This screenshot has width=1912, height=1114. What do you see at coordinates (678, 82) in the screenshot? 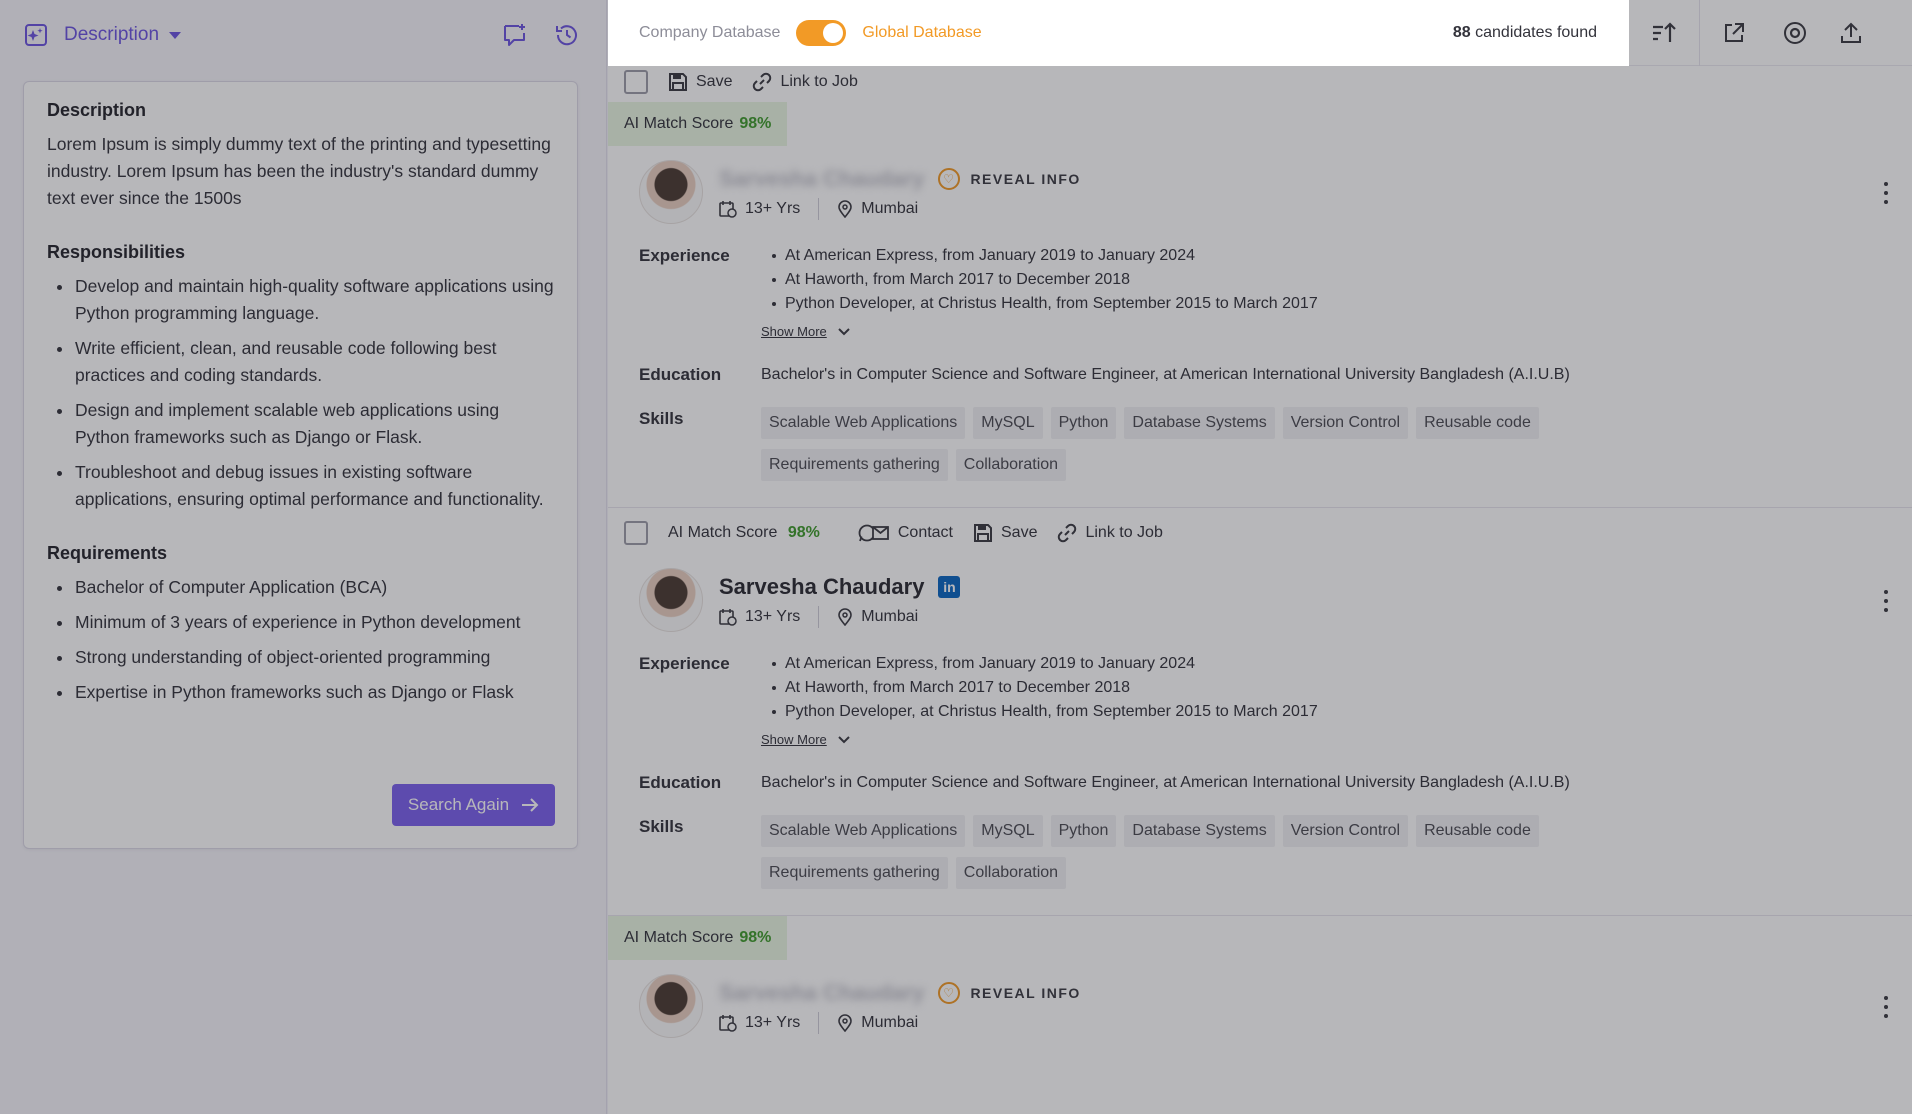
I see `save-icon` at bounding box center [678, 82].